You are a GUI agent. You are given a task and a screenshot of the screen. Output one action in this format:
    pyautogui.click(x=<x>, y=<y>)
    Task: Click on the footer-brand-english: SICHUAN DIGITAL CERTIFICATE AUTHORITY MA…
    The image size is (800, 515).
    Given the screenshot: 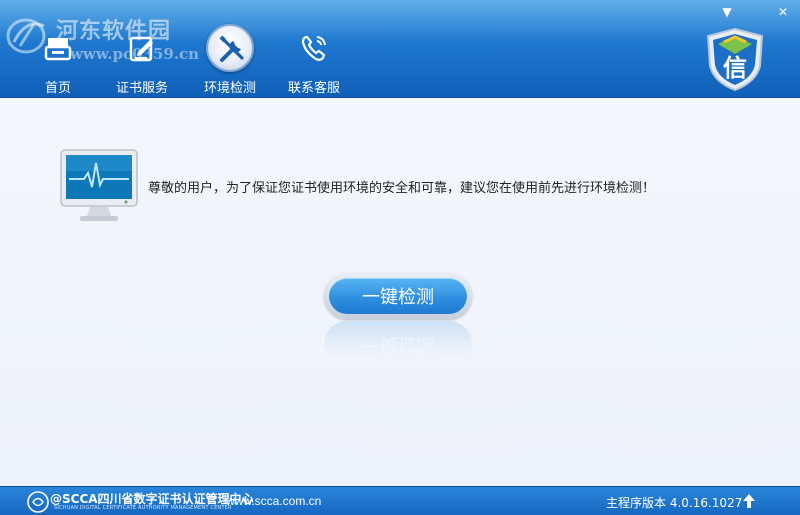 What is the action you would take?
    pyautogui.click(x=143, y=508)
    